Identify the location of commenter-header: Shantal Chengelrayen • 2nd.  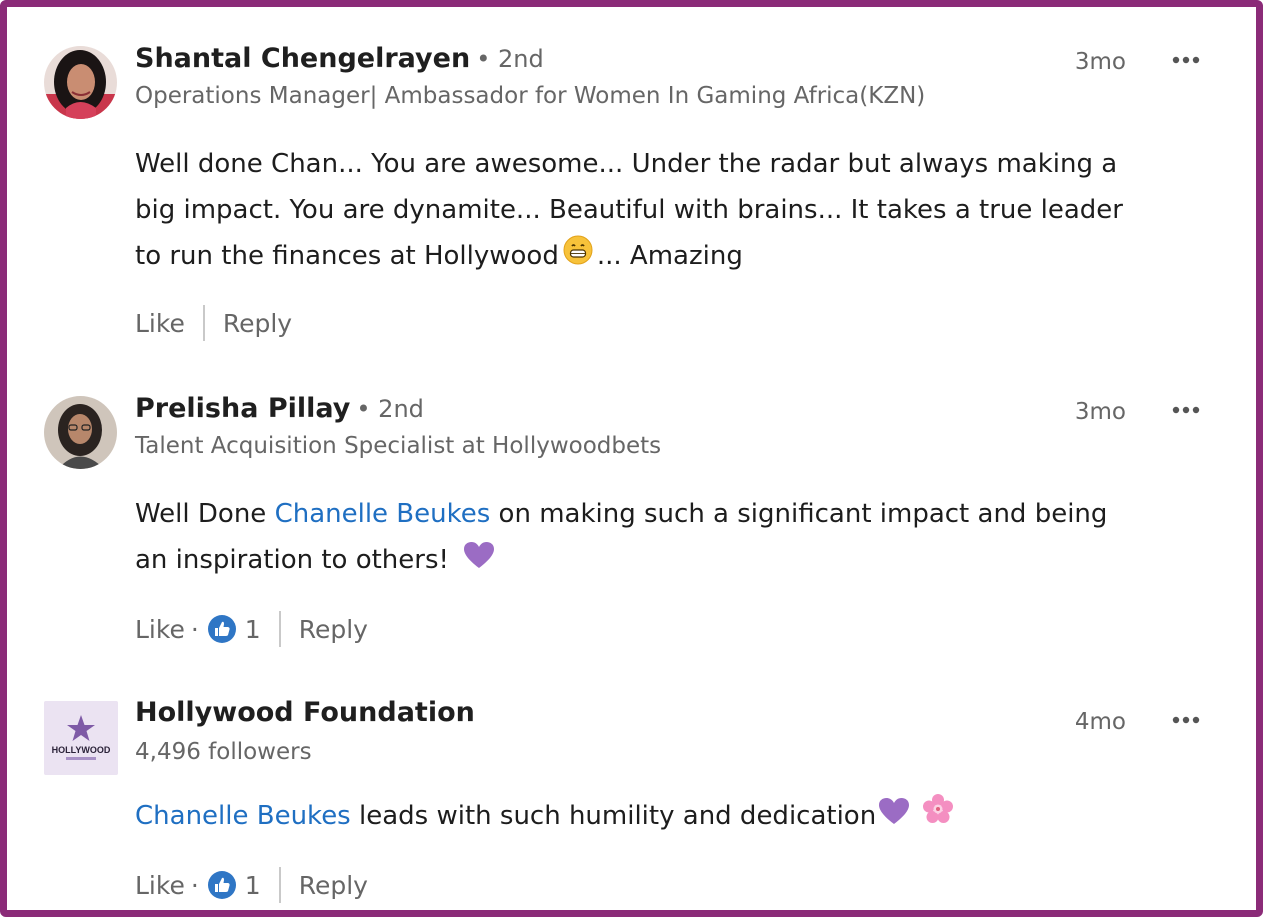
(339, 58).